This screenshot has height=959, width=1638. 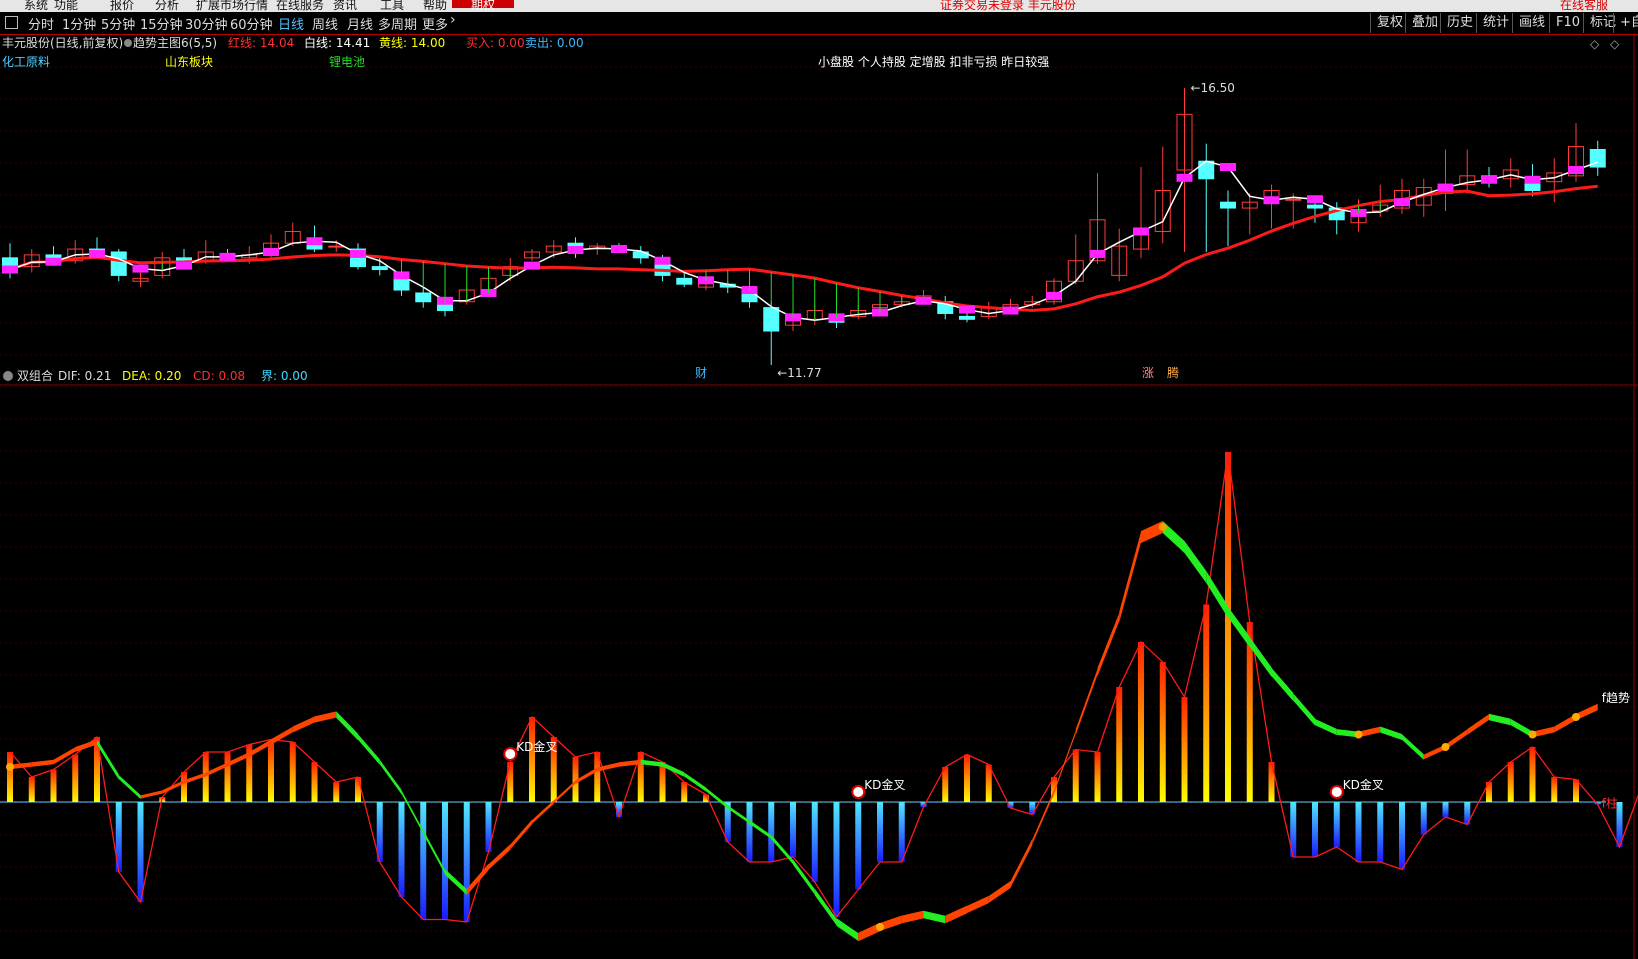 I want to click on period-2: 5分钟, so click(x=118, y=23).